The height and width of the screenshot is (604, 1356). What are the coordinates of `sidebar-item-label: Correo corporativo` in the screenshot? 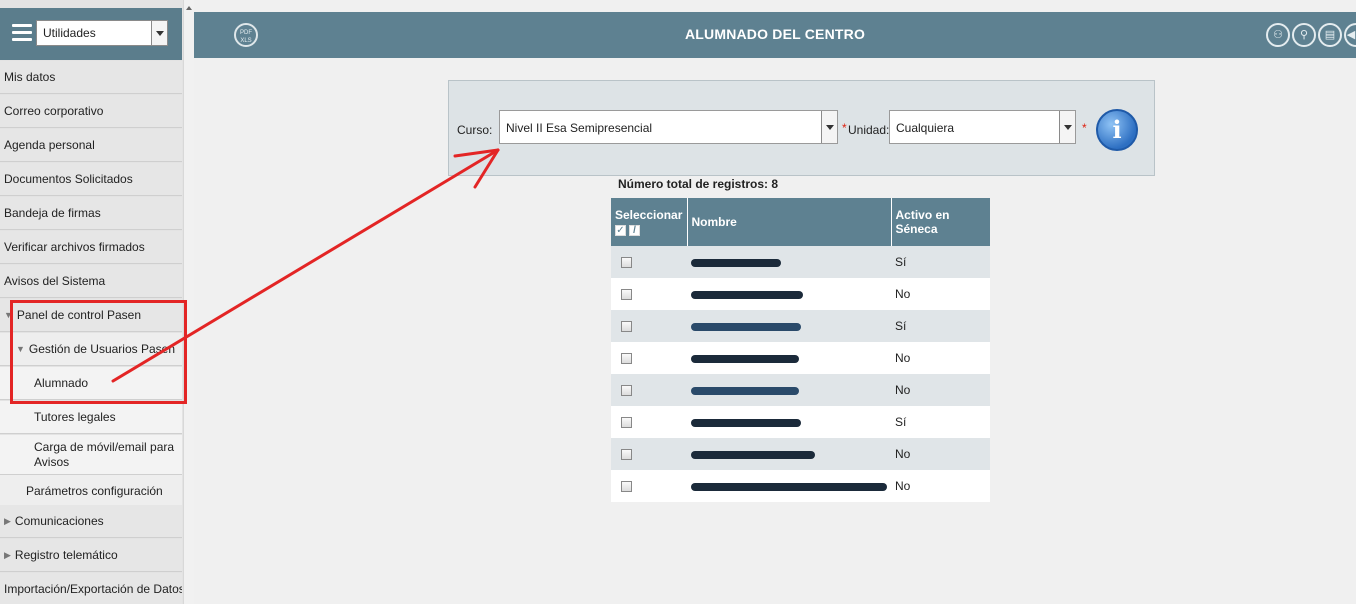 It's located at (54, 111).